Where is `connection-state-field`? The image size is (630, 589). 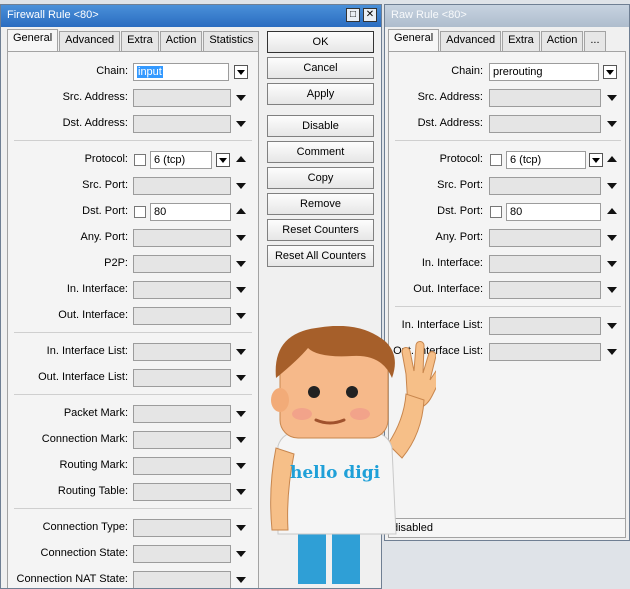 connection-state-field is located at coordinates (182, 554).